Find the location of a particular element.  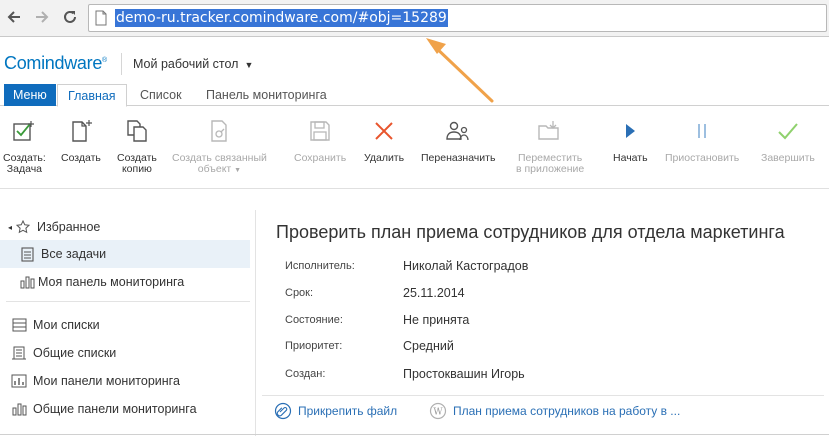

move-label-2: в приложение is located at coordinates (550, 169).